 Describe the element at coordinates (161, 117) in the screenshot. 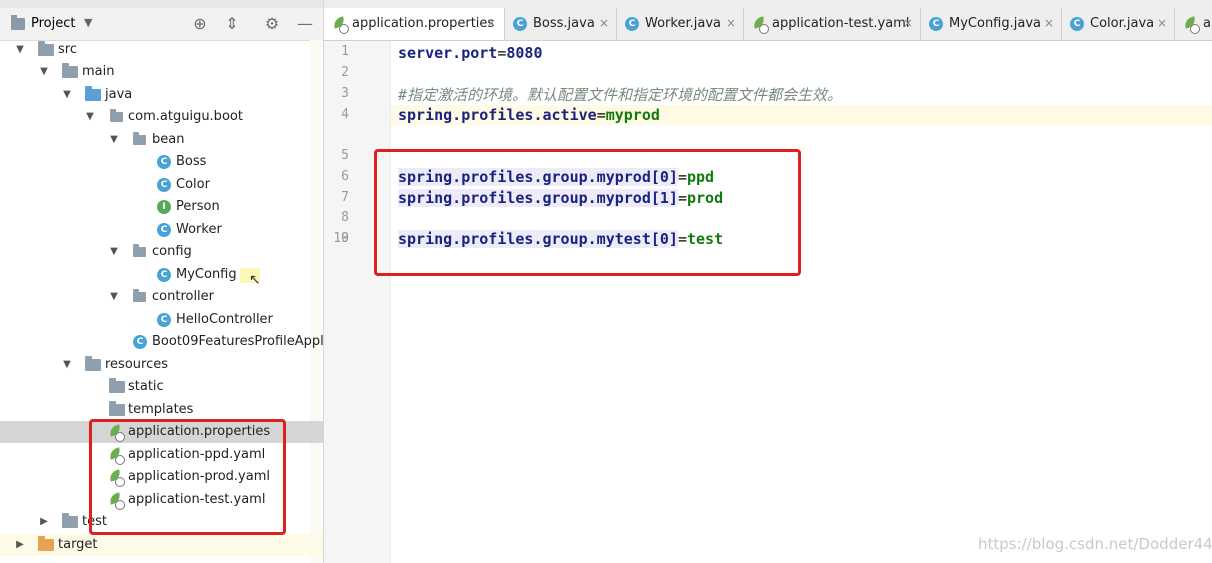

I see `tree-item-package: ▼ com.atguigu.boot` at that location.